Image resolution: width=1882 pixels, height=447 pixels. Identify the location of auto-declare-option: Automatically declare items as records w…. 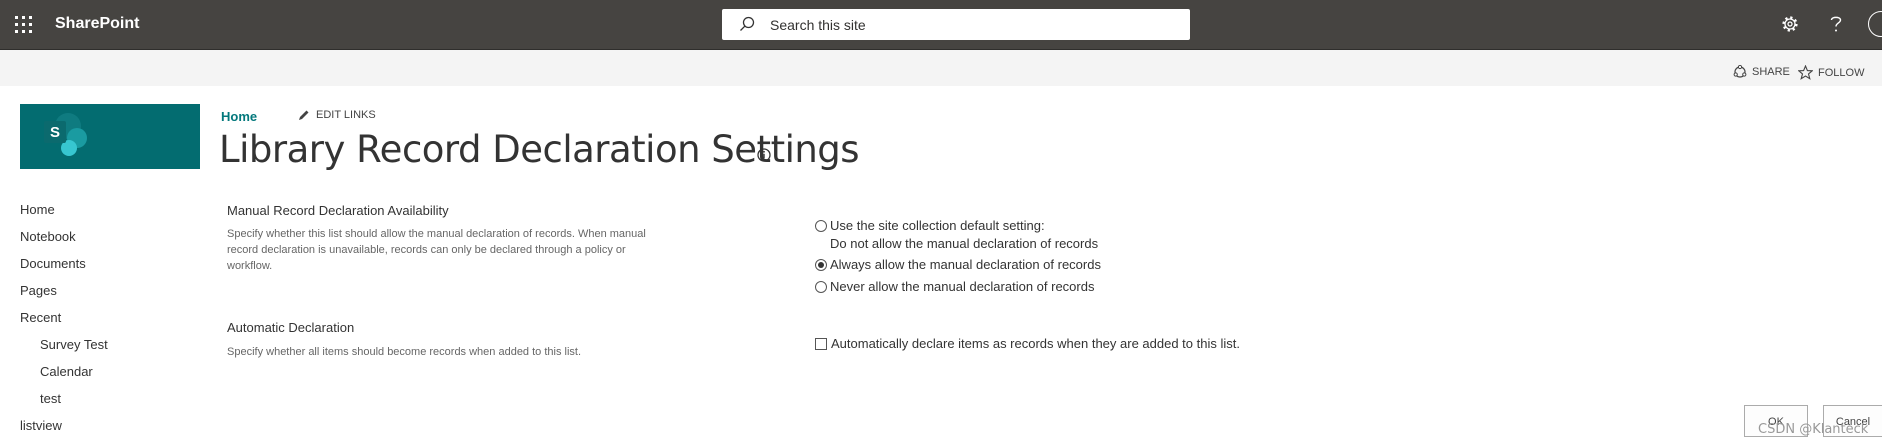
(1027, 343).